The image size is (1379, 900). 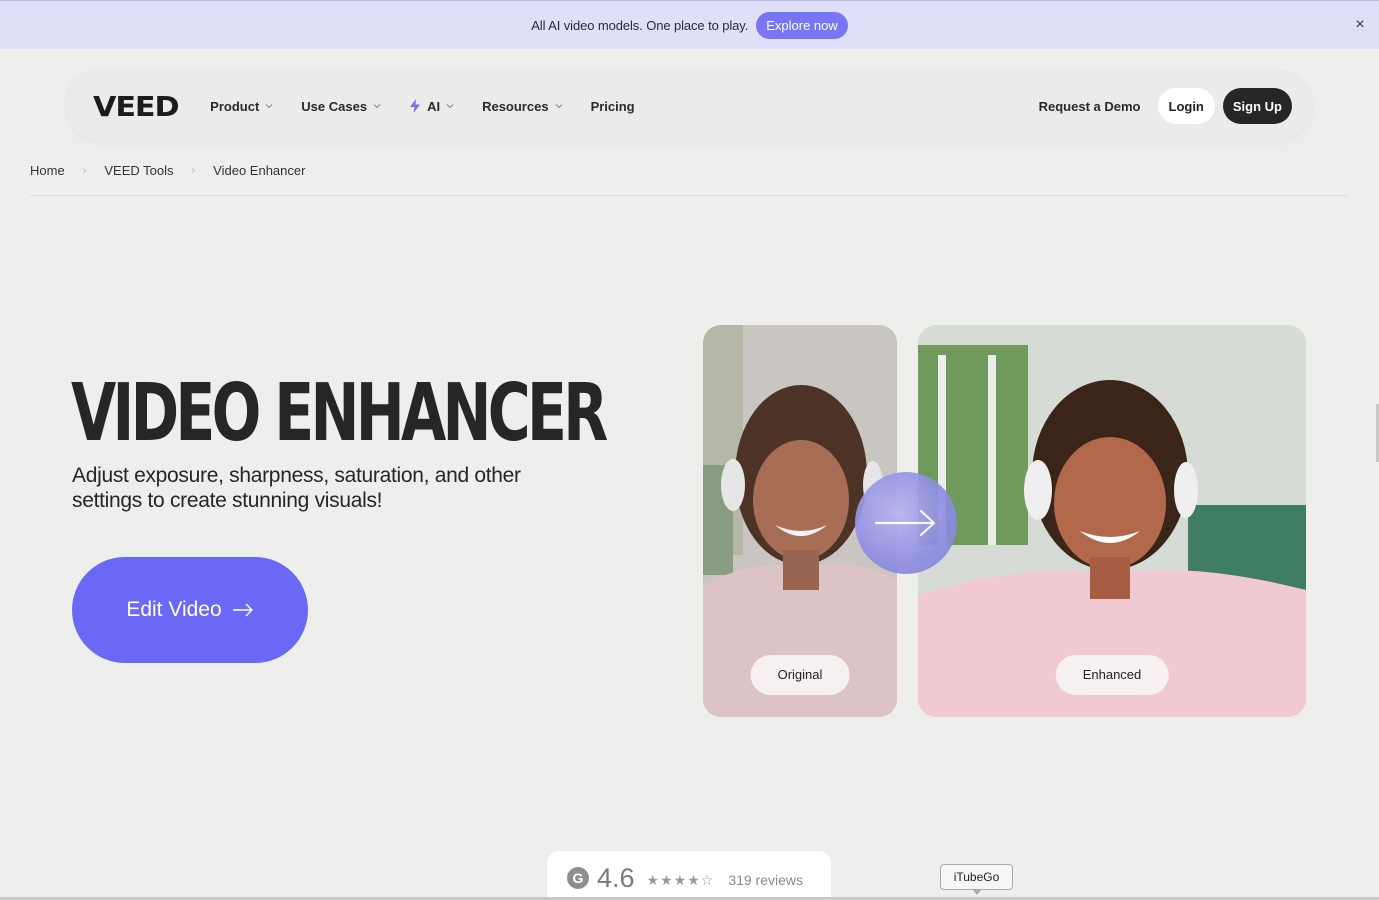 I want to click on nav-item-label: Product, so click(x=235, y=106).